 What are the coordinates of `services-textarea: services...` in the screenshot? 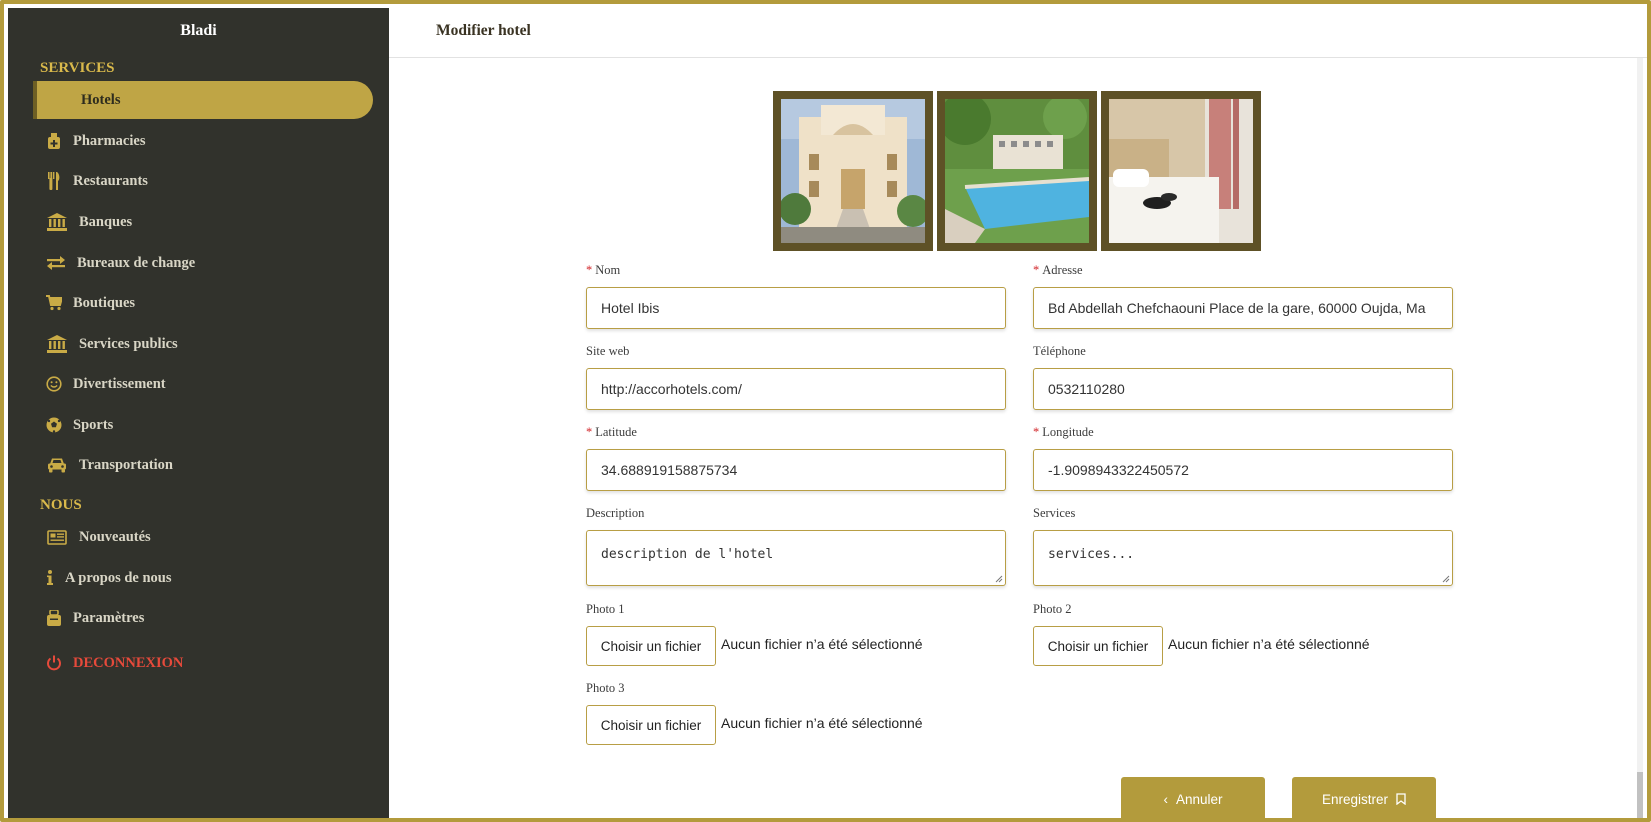 It's located at (1243, 558).